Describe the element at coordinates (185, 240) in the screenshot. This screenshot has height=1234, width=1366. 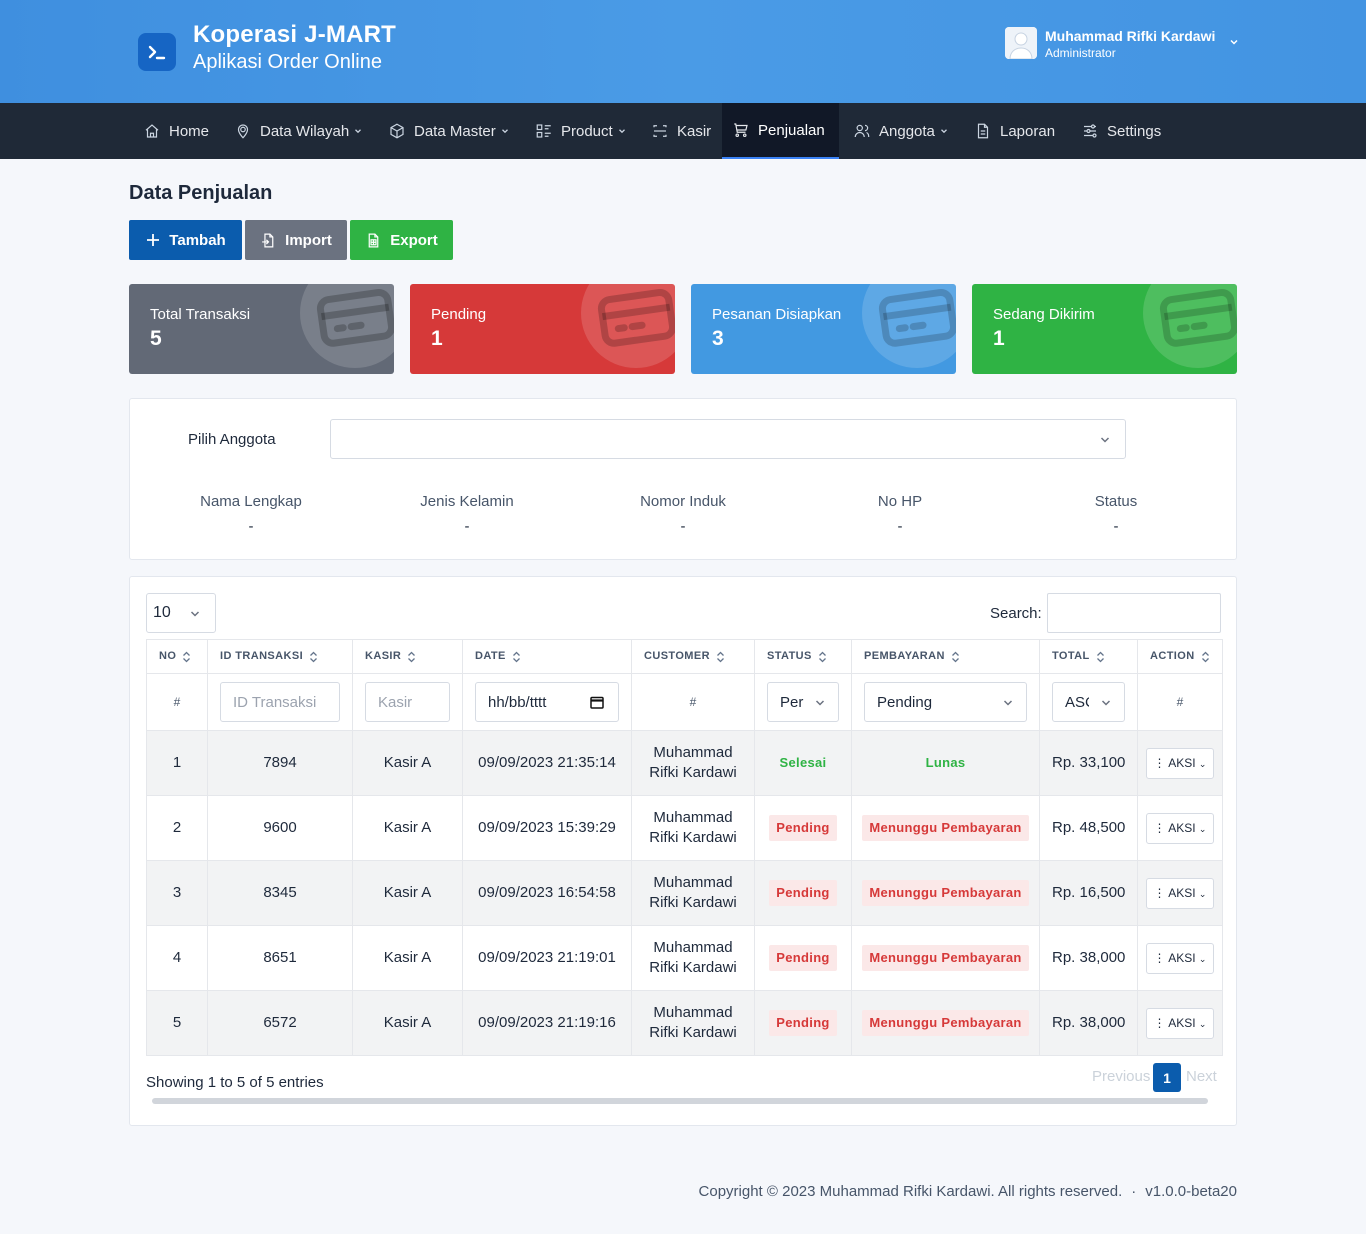
I see `tambah-button: Tambah` at that location.